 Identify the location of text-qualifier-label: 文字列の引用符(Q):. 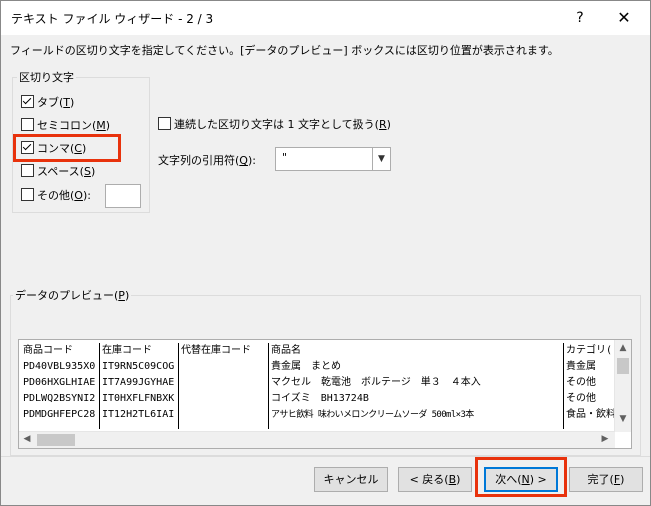
(207, 160).